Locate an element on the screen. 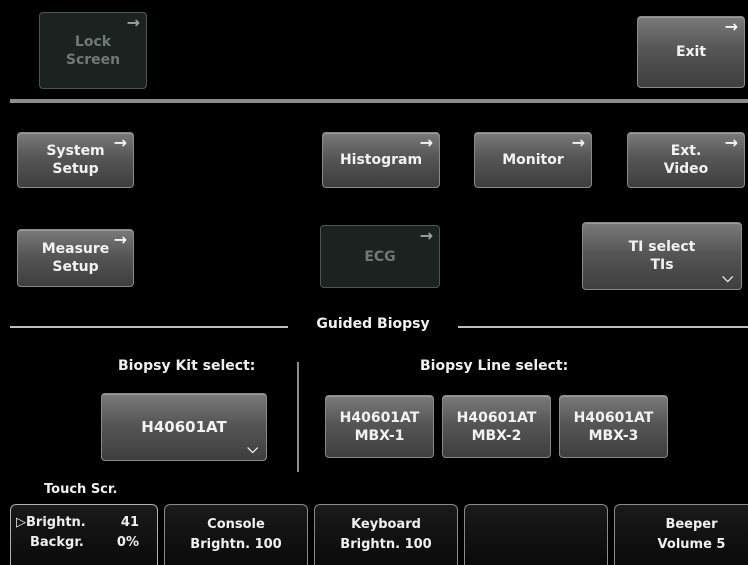 This screenshot has height=565, width=748. biopsy-line-button-1: H40601AT MBX-1 is located at coordinates (379, 426).